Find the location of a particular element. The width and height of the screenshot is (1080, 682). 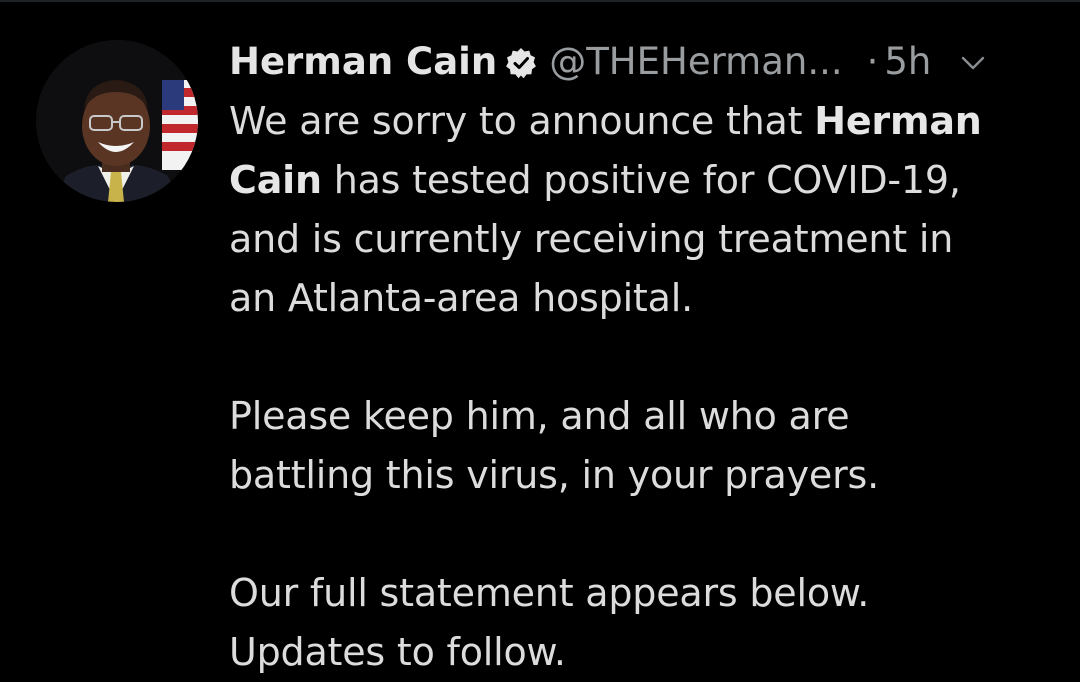

tweet-line: We are sorry to announce that Herman is located at coordinates (639, 121).